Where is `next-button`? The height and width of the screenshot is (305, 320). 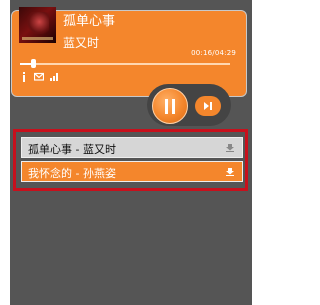
next-button is located at coordinates (208, 106).